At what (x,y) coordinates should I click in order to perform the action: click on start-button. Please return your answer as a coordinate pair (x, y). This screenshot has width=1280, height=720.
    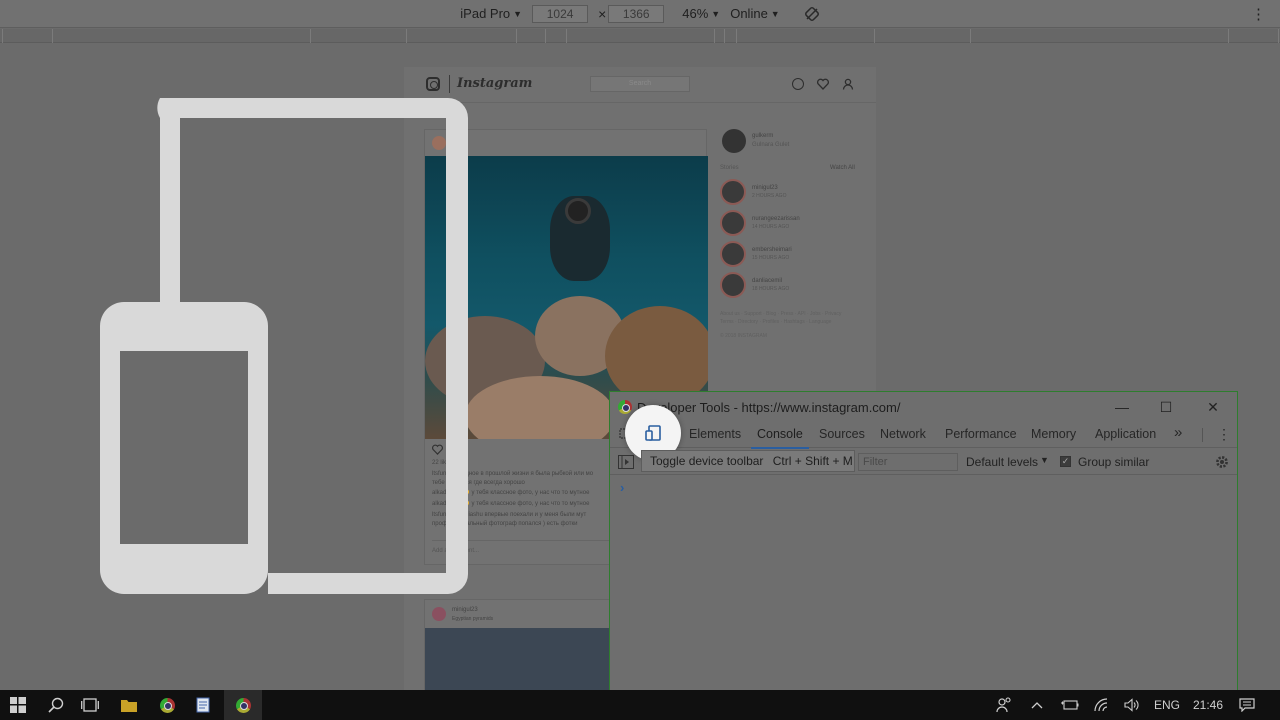
    Looking at the image, I should click on (18, 705).